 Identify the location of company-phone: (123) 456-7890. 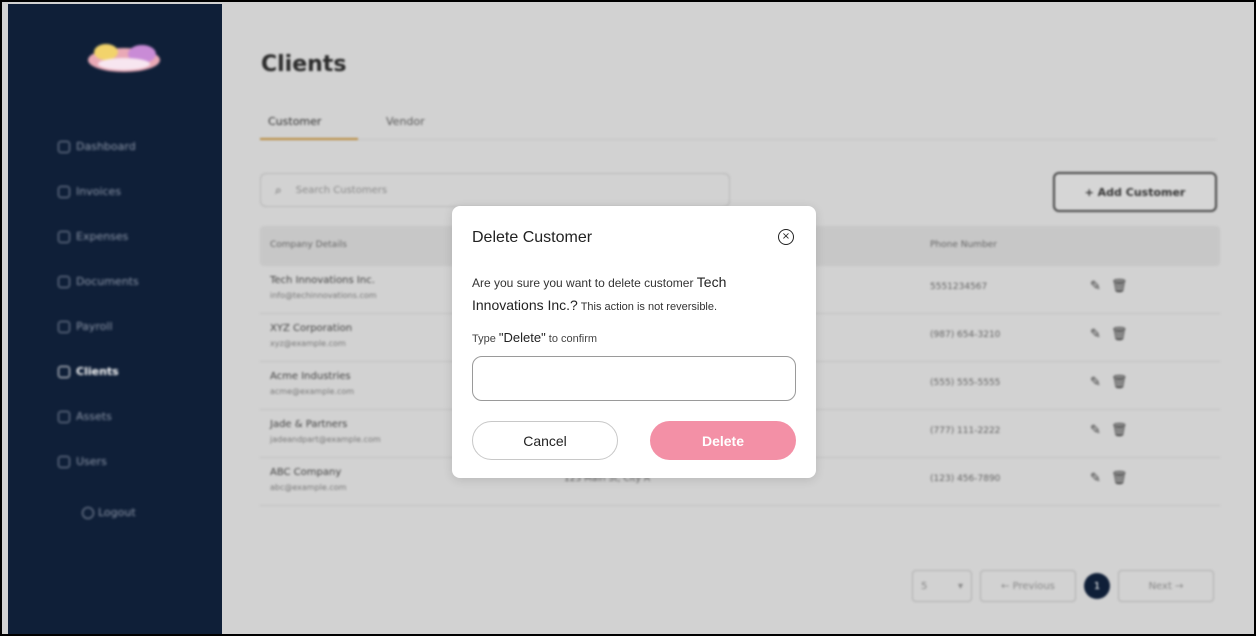
(965, 479).